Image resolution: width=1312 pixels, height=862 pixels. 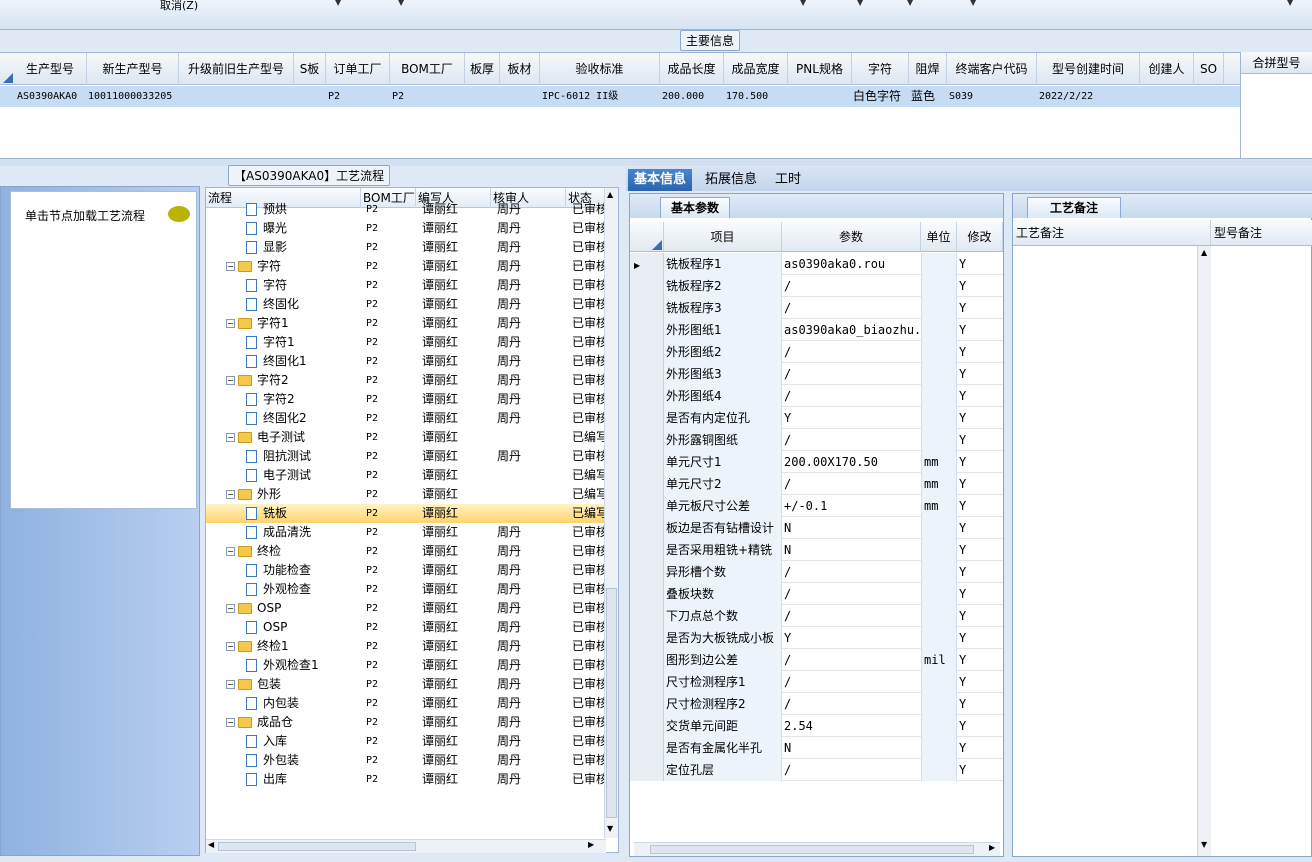 What do you see at coordinates (788, 180) in the screenshot?
I see `tab-work-hours: 工时` at bounding box center [788, 180].